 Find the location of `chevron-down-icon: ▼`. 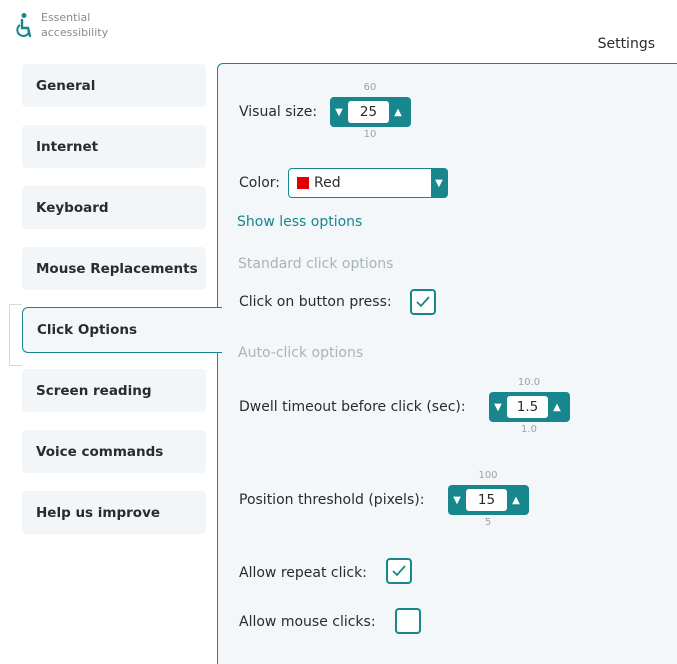

chevron-down-icon: ▼ is located at coordinates (439, 183).